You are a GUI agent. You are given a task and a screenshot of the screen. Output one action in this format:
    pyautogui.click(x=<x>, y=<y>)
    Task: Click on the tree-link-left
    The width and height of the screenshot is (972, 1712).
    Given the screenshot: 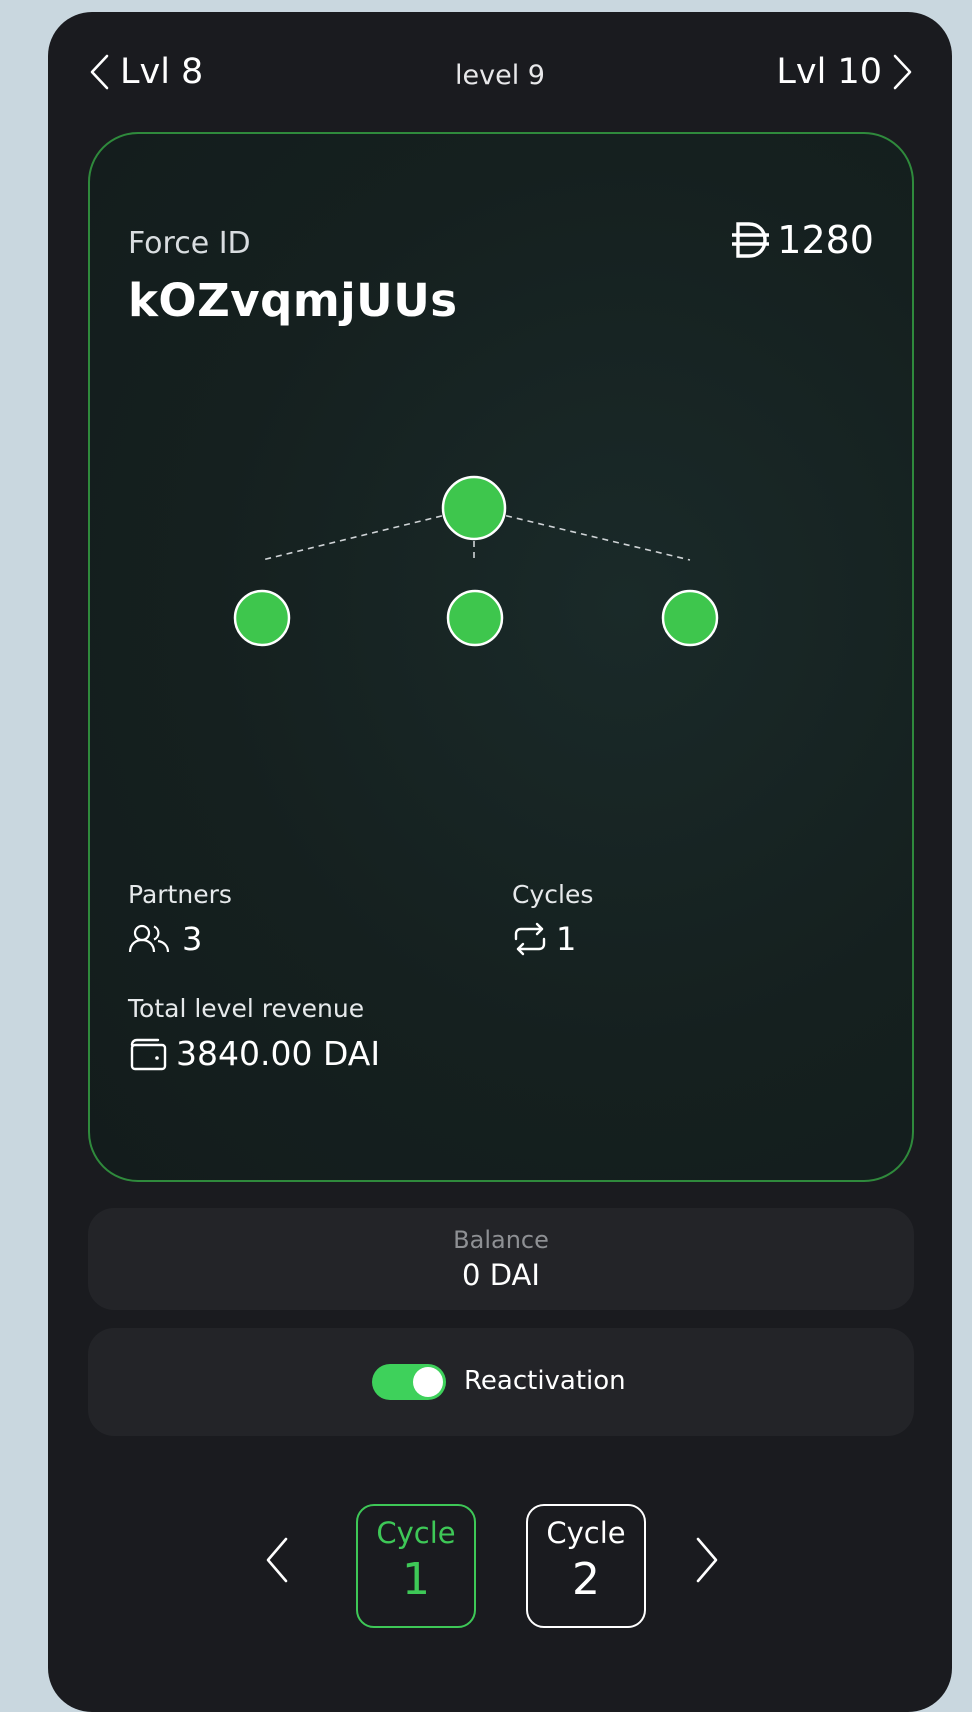 What is the action you would take?
    pyautogui.click(x=368, y=534)
    